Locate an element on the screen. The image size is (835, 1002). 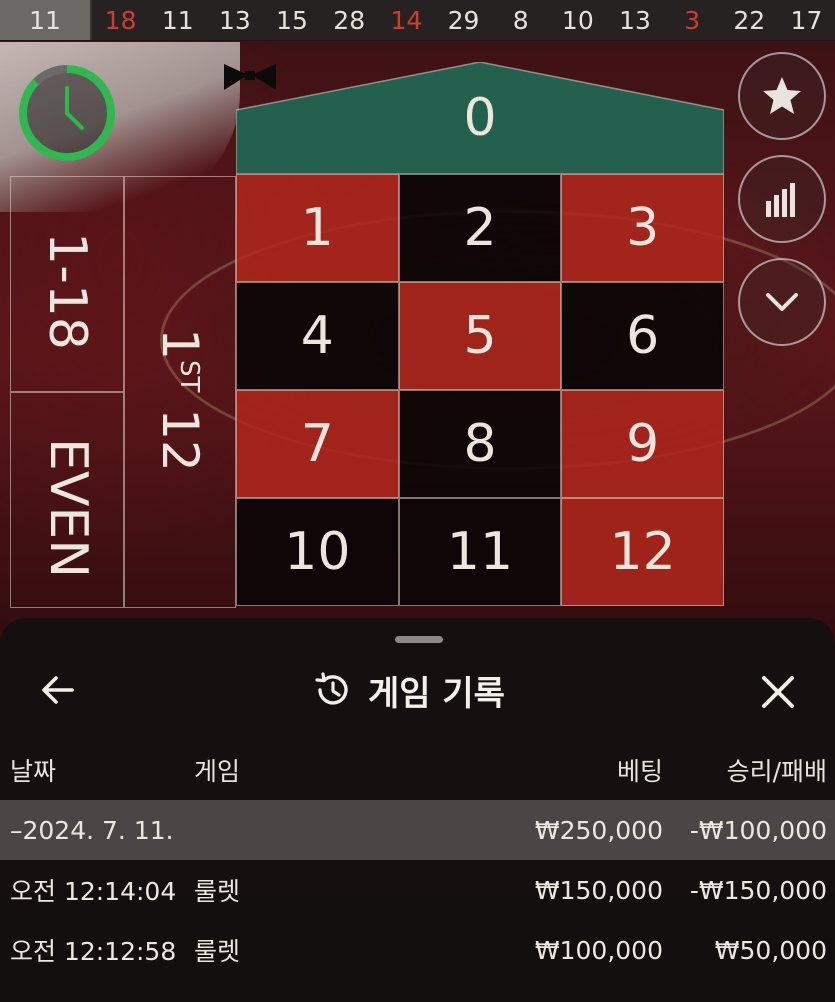
bet-number-6: 6 is located at coordinates (642, 336).